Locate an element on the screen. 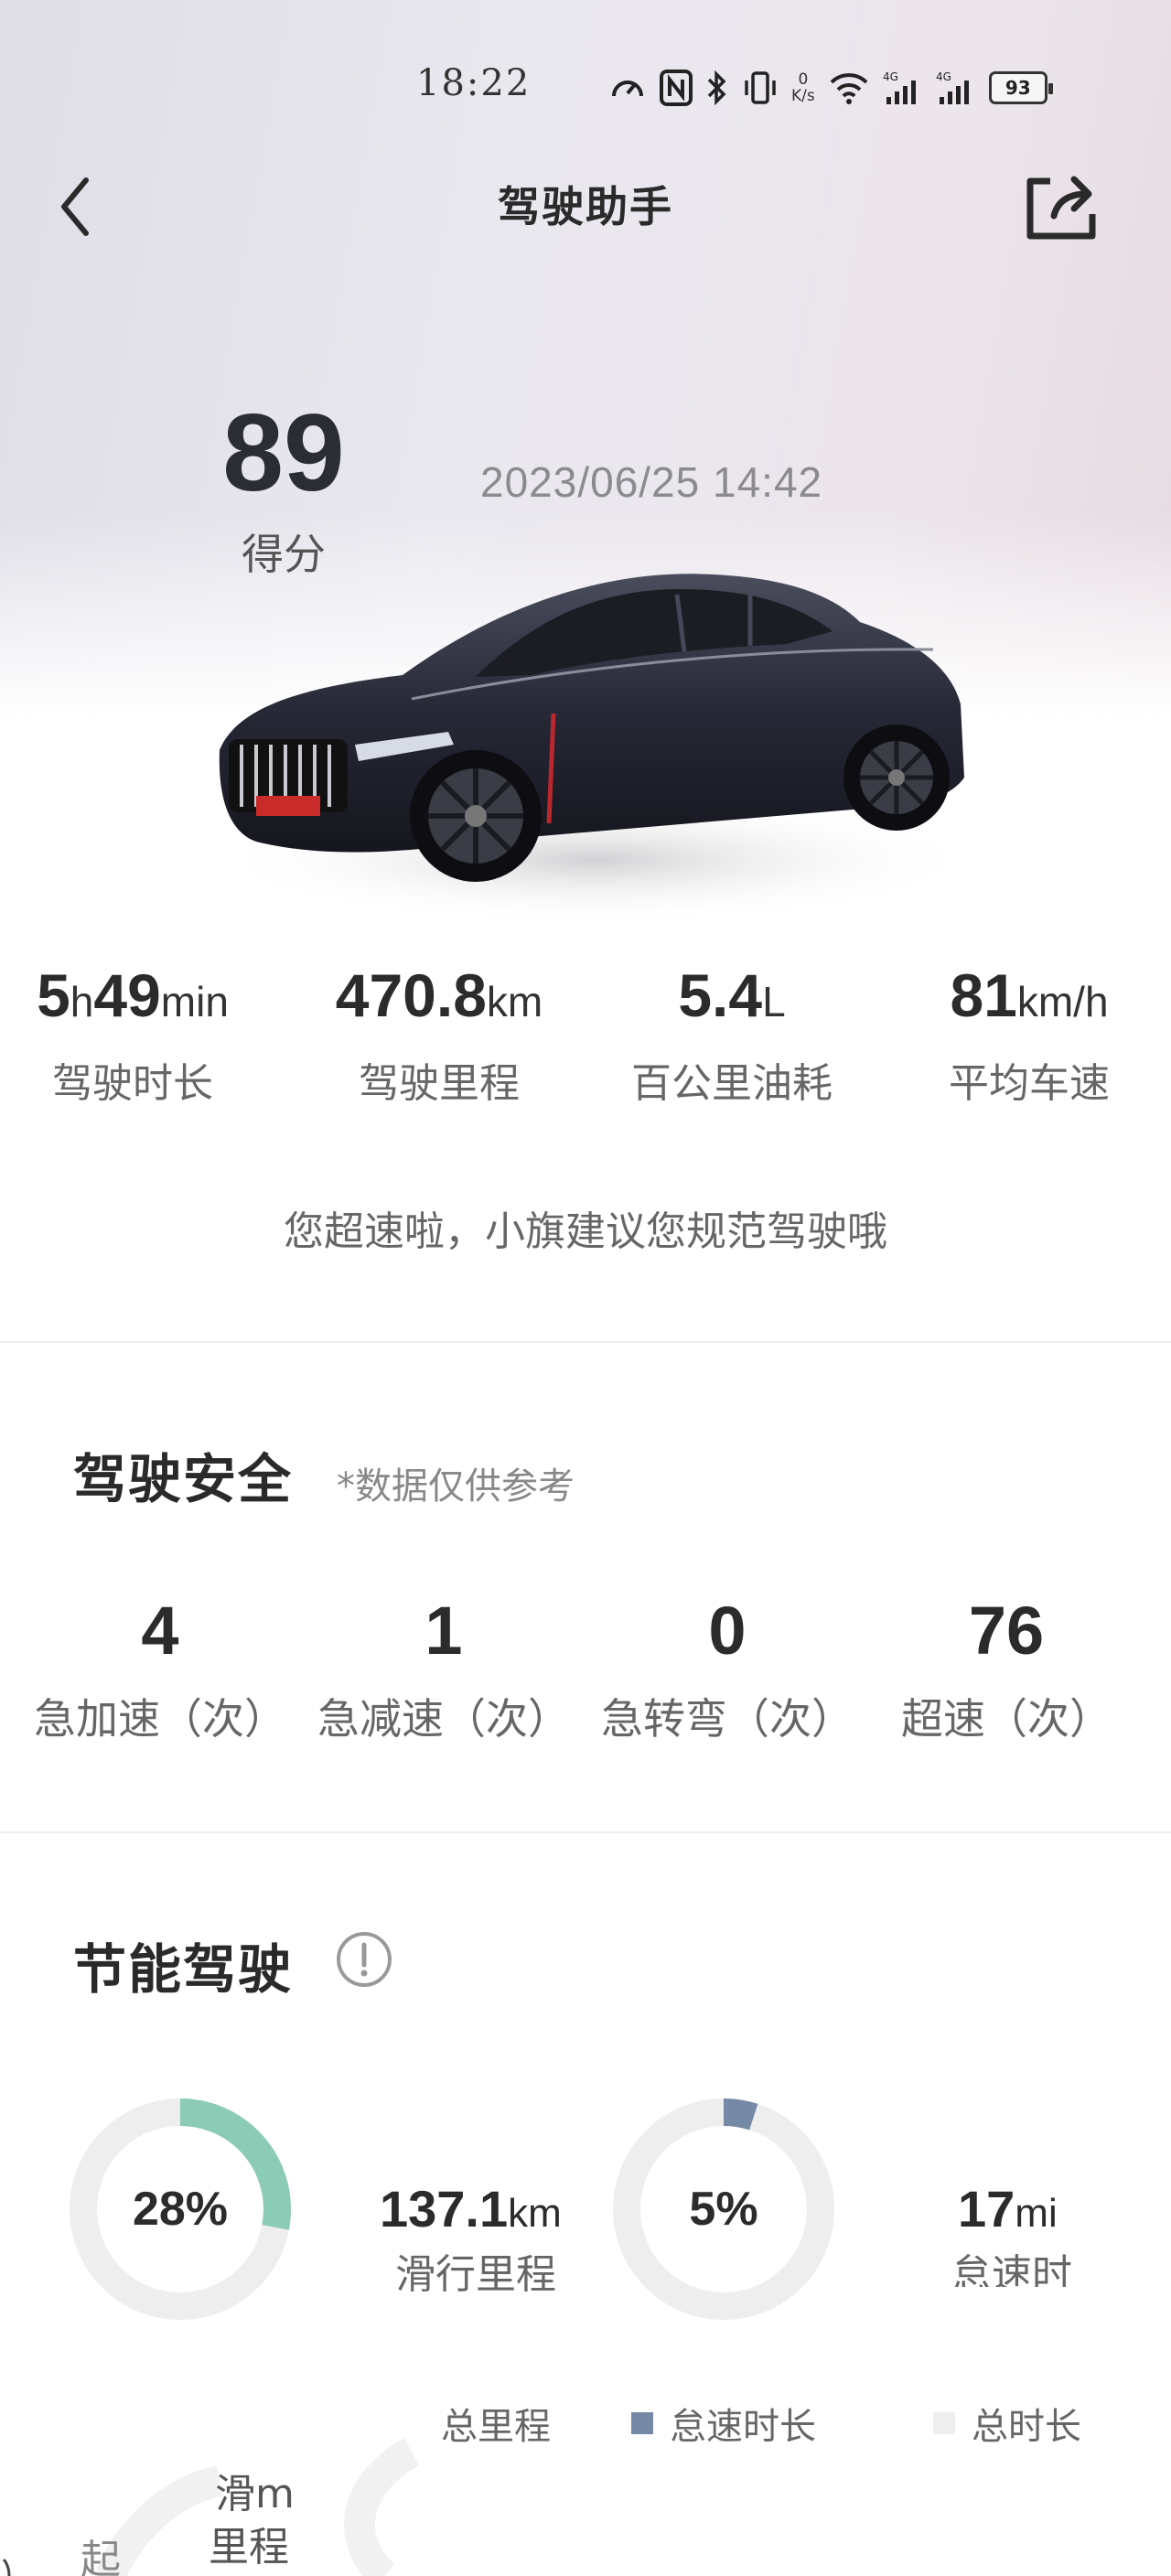  share-button is located at coordinates (1061, 207).